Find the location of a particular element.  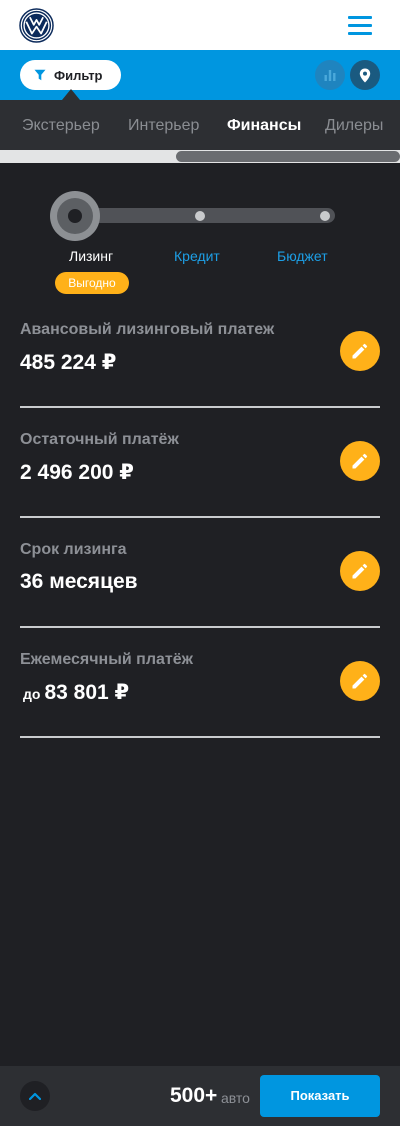

map-button is located at coordinates (365, 75).